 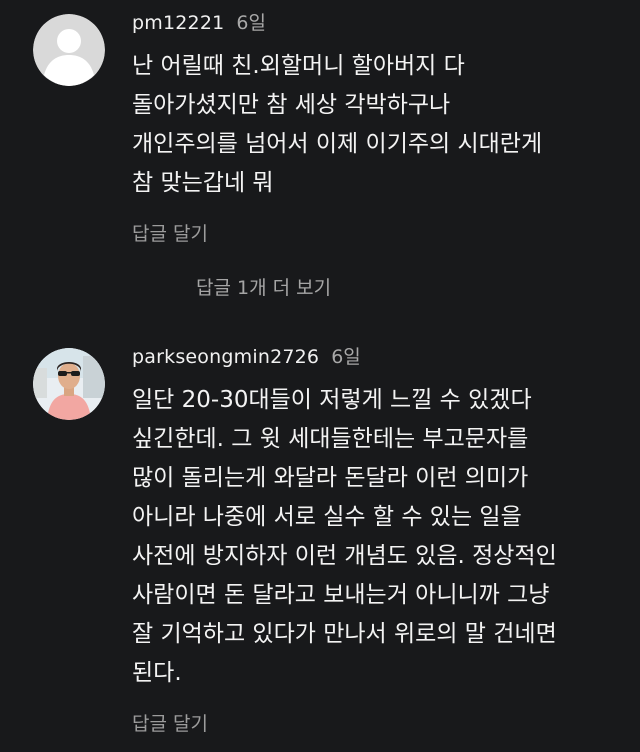 I want to click on profile-photo, so click(x=69, y=384).